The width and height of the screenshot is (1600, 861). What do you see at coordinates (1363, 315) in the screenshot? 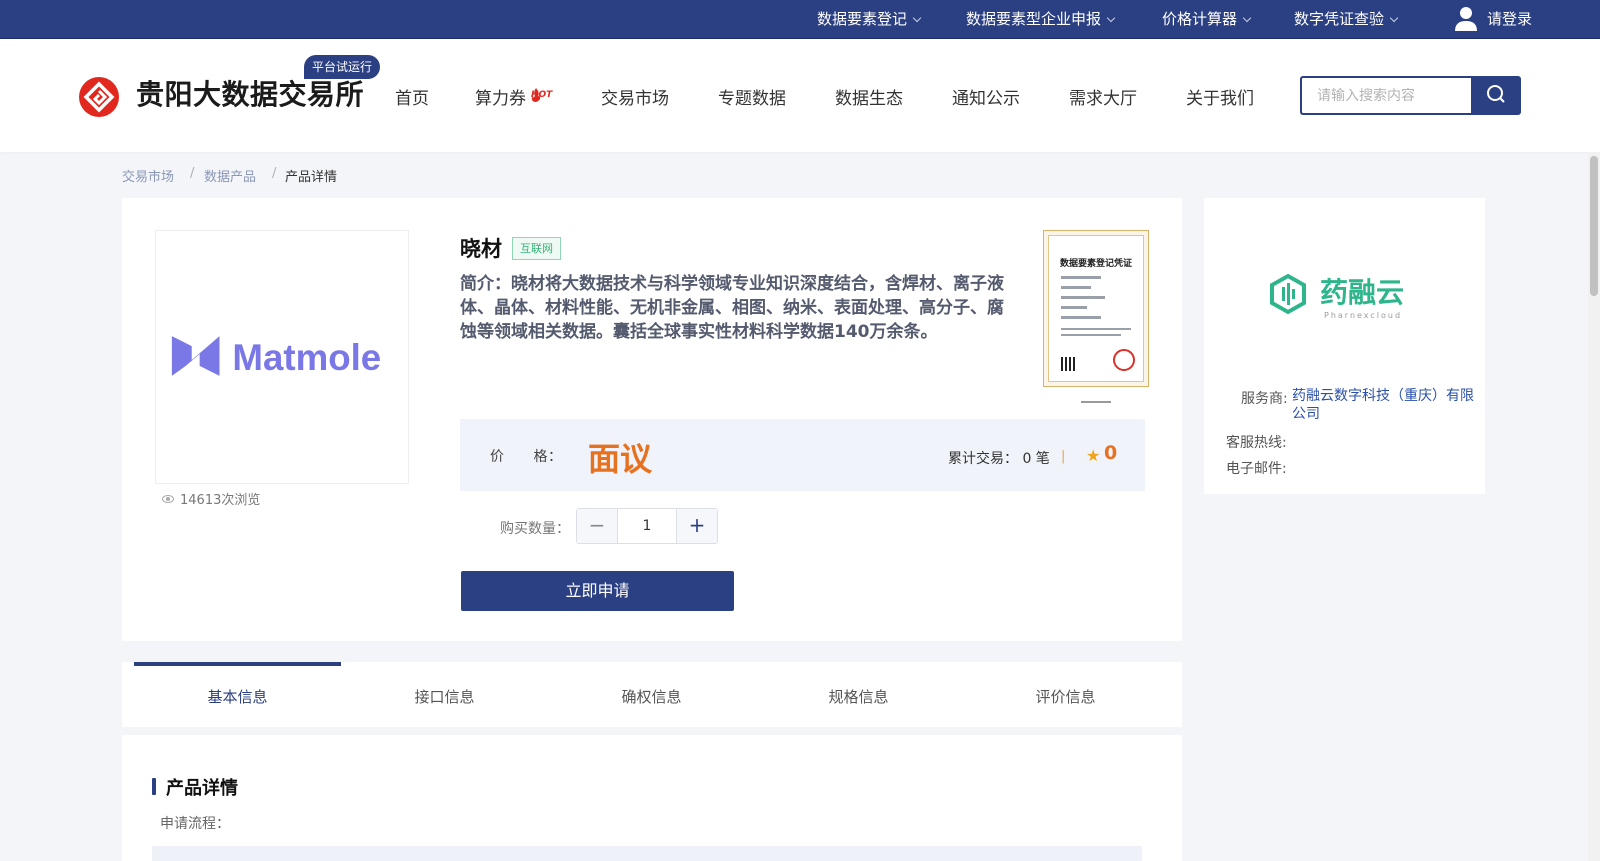
I see `provider-logo-en: Pharnexcloud` at bounding box center [1363, 315].